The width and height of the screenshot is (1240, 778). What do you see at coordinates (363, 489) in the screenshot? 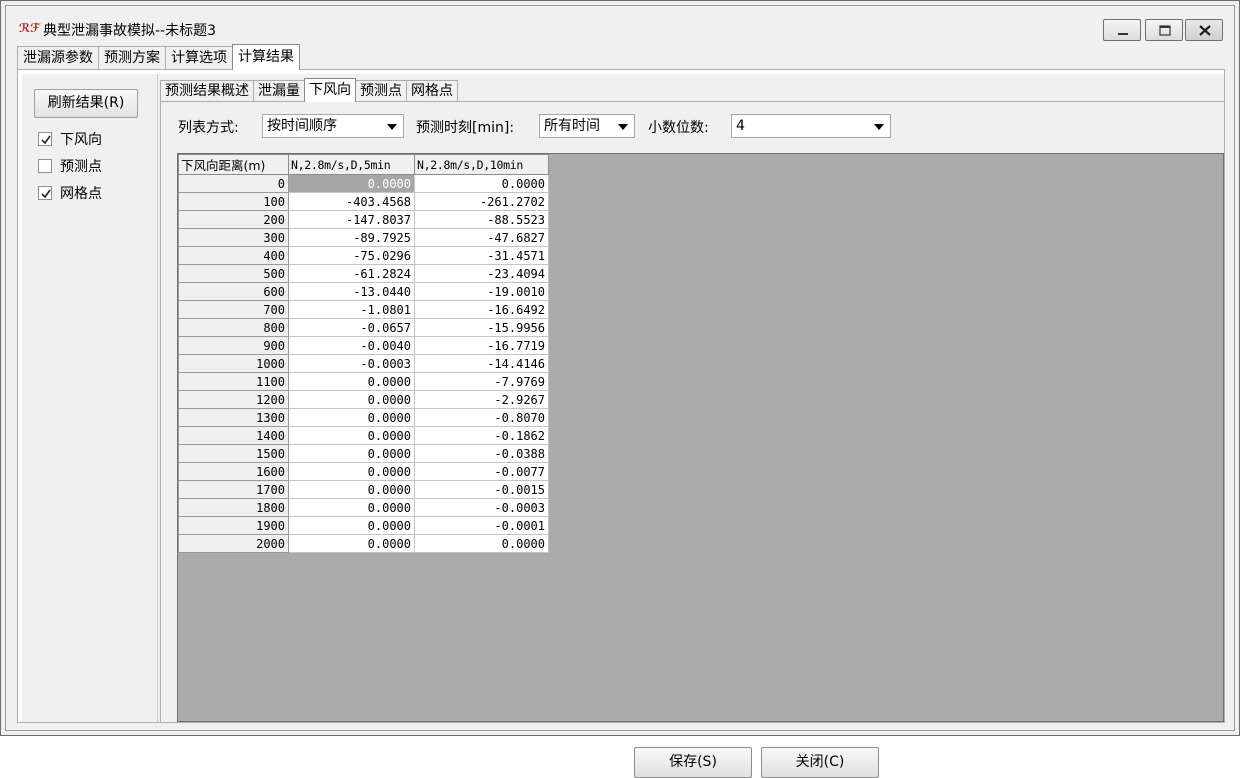
I see `table-row: 1700 0.0000 -0.0015` at bounding box center [363, 489].